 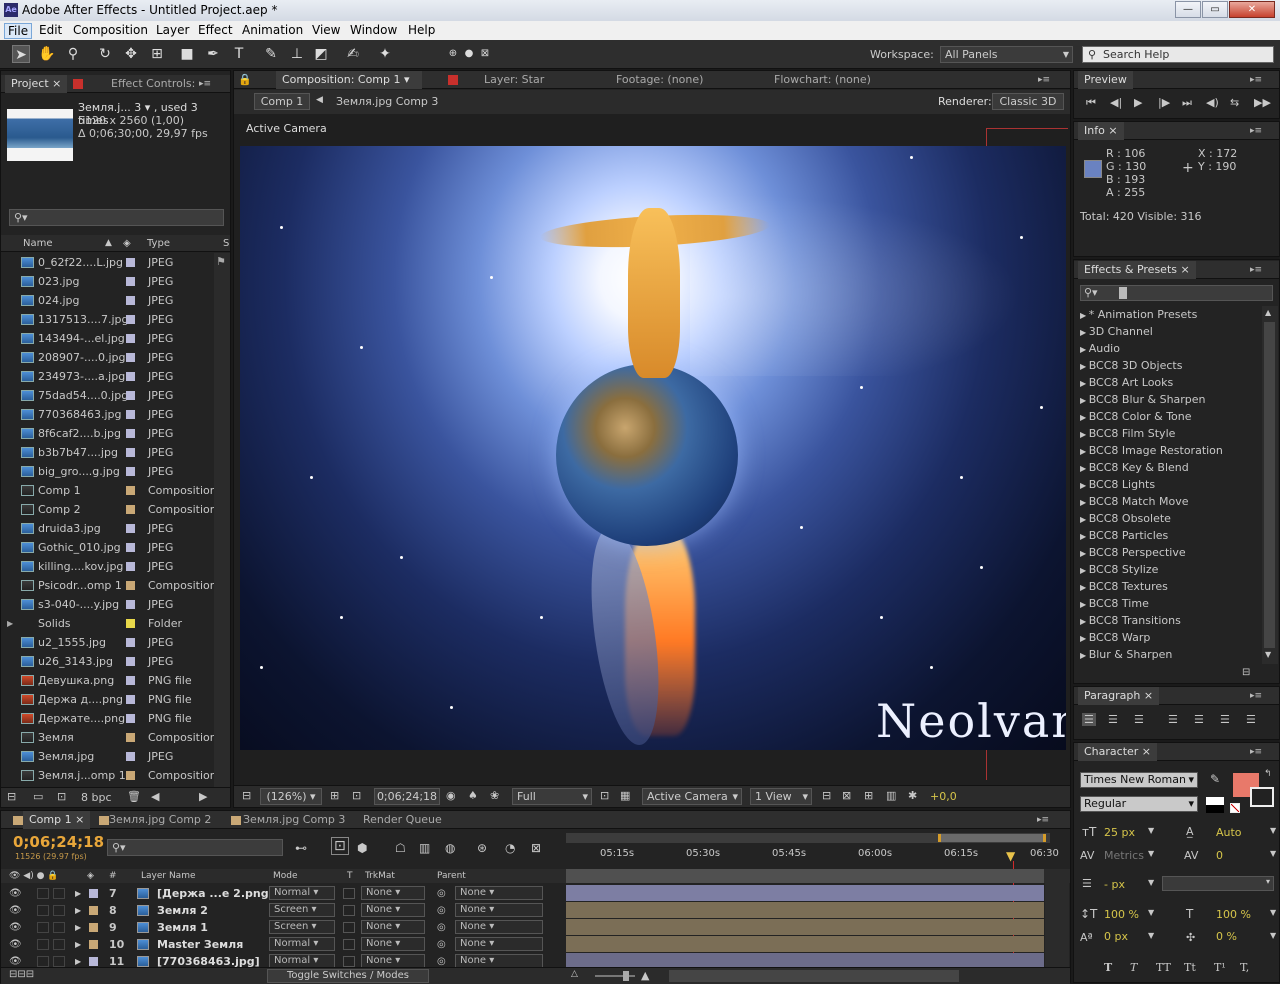 What do you see at coordinates (15, 960) in the screenshot?
I see `visibility-eye-icon: 👁` at bounding box center [15, 960].